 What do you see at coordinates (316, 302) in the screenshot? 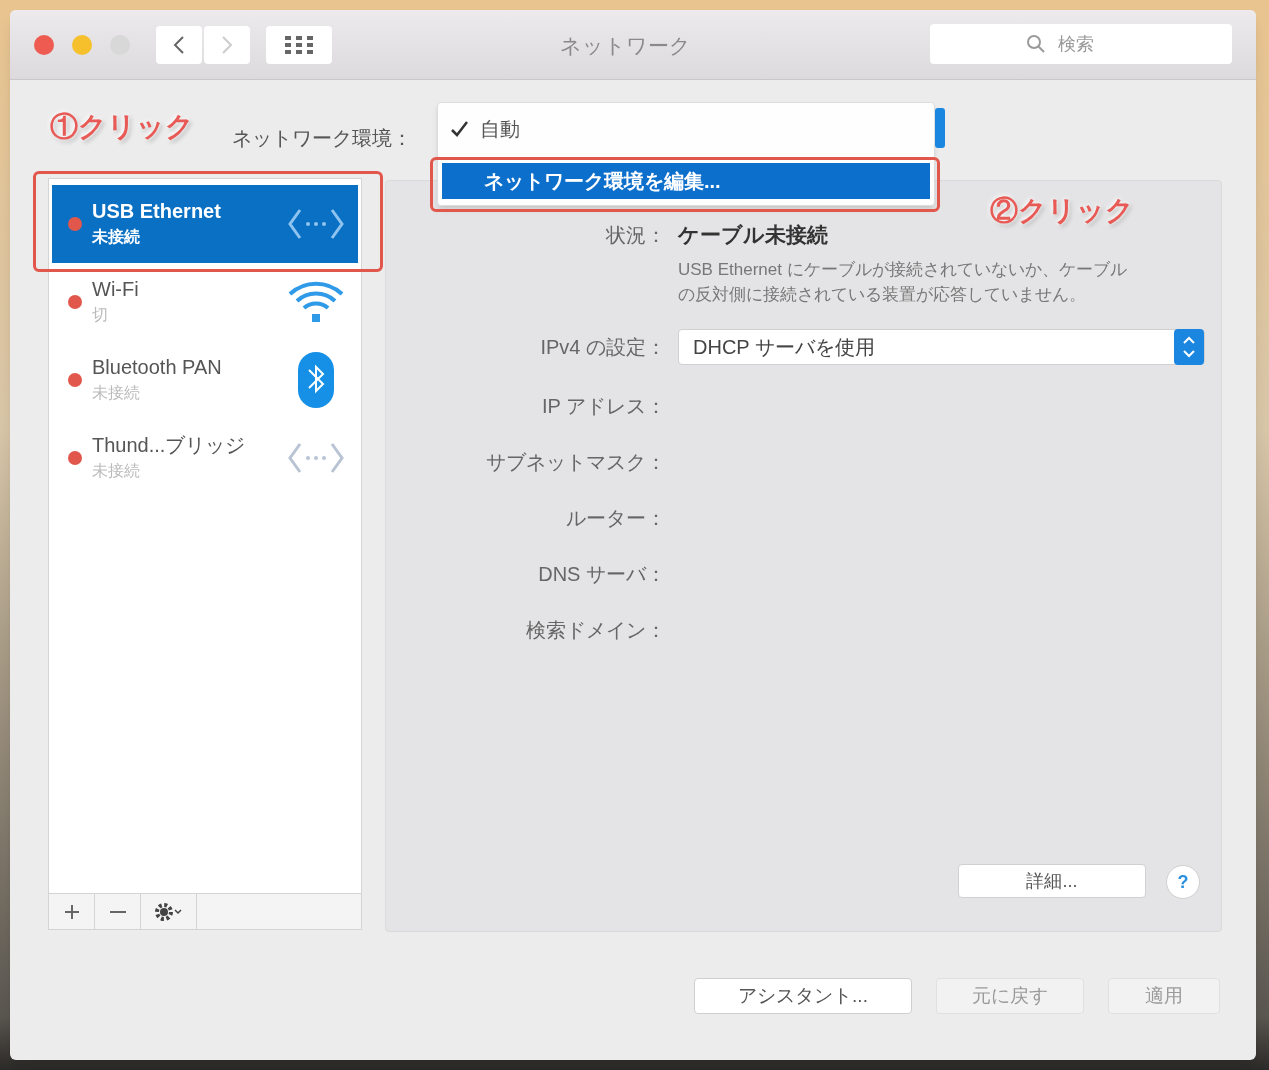
I see `wifi-icon` at bounding box center [316, 302].